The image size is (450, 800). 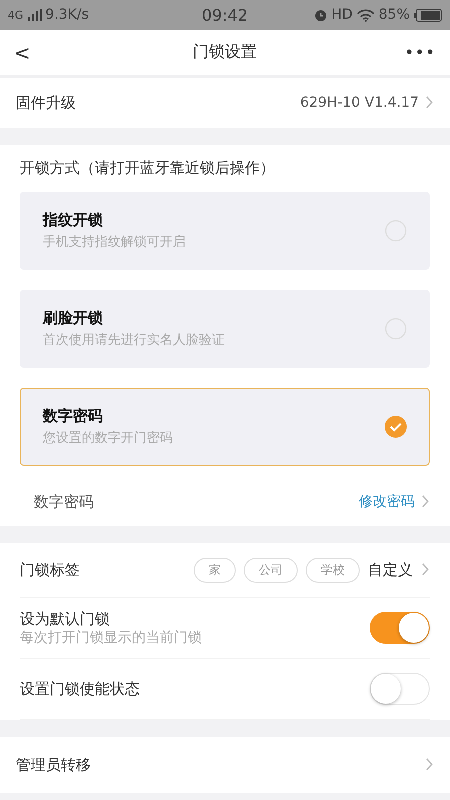 What do you see at coordinates (321, 15) in the screenshot?
I see `alarm-icon` at bounding box center [321, 15].